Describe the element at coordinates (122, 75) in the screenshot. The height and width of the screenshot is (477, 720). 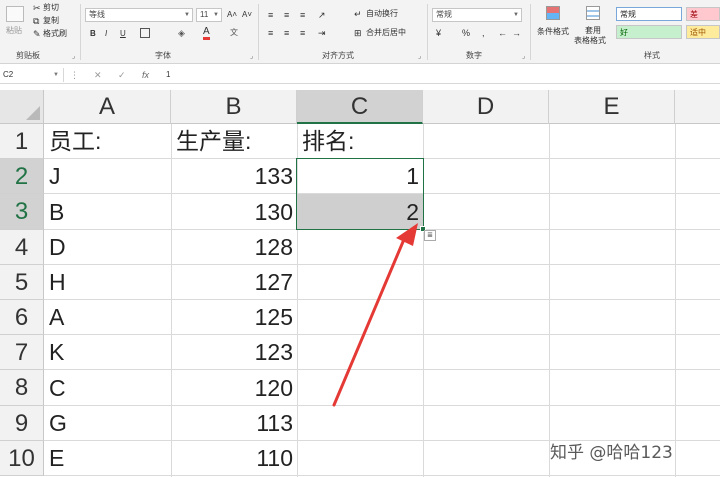
I see `enter-icon: ✓` at that location.